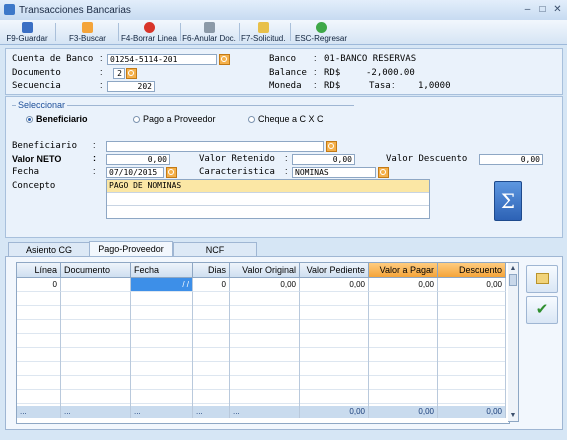 The height and width of the screenshot is (440, 567). I want to click on col-documento: Documento, so click(96, 270).